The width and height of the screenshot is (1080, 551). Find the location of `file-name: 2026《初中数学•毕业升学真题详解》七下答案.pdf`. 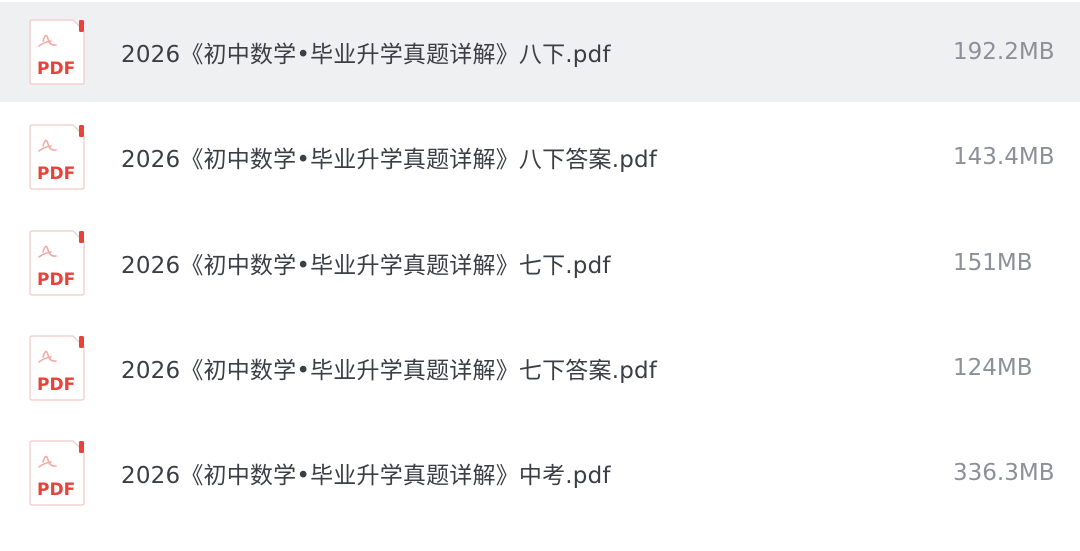

file-name: 2026《初中数学•毕业升学真题详解》七下答案.pdf is located at coordinates (389, 371).